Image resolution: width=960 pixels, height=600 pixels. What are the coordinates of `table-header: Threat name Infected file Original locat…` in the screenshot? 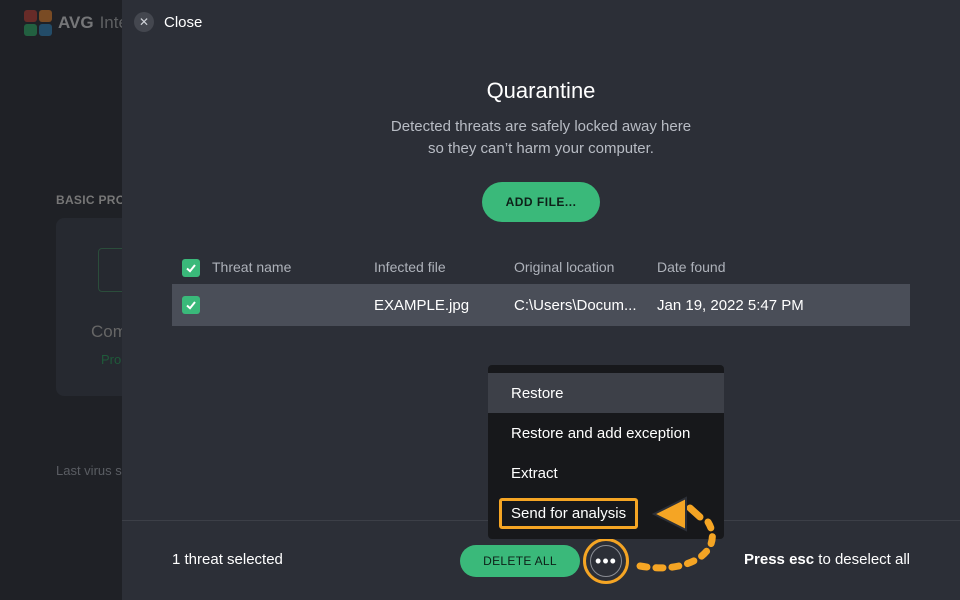 It's located at (541, 267).